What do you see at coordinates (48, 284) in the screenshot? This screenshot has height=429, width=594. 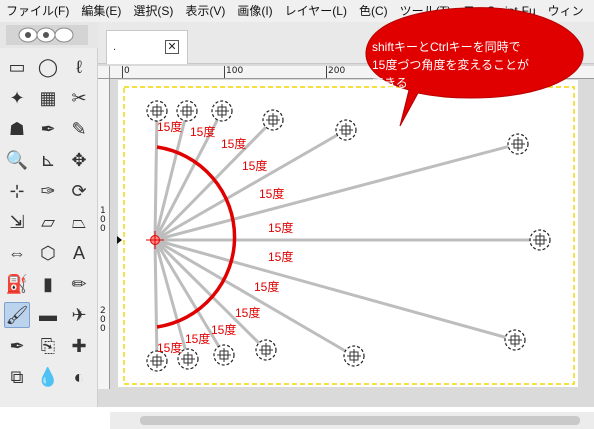 I see `blend-tool-icon: ▮` at bounding box center [48, 284].